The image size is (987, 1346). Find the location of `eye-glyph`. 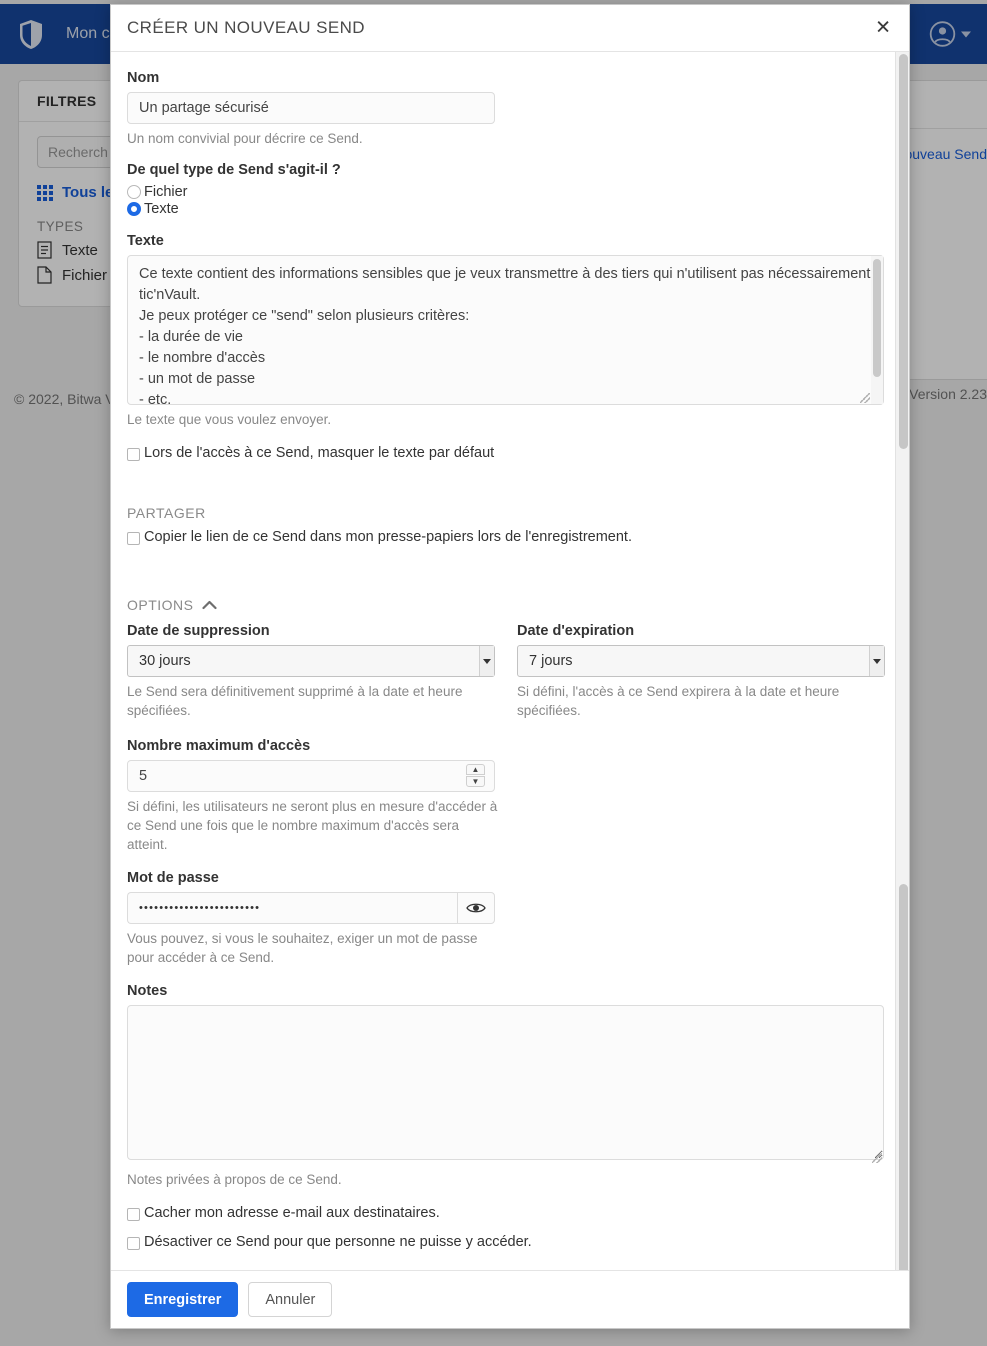

eye-glyph is located at coordinates (476, 908).